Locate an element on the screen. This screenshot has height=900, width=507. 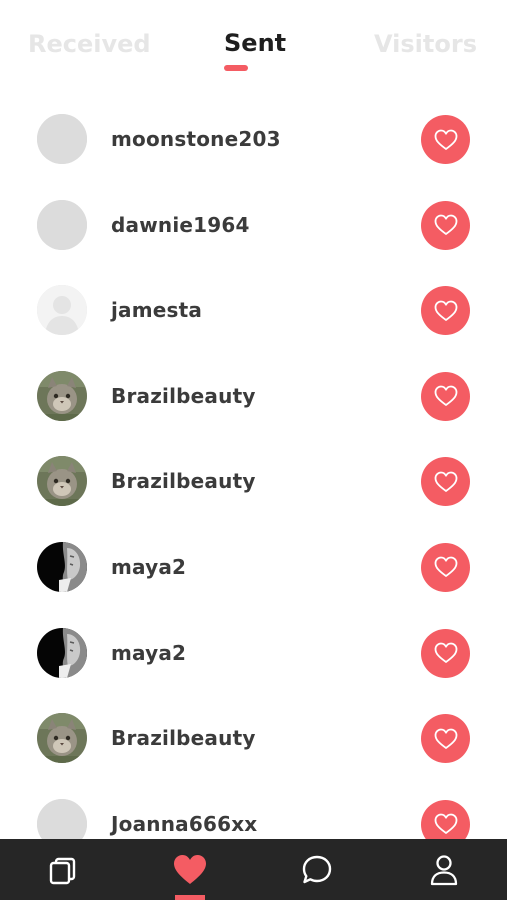
nav-profile-button is located at coordinates (444, 869).